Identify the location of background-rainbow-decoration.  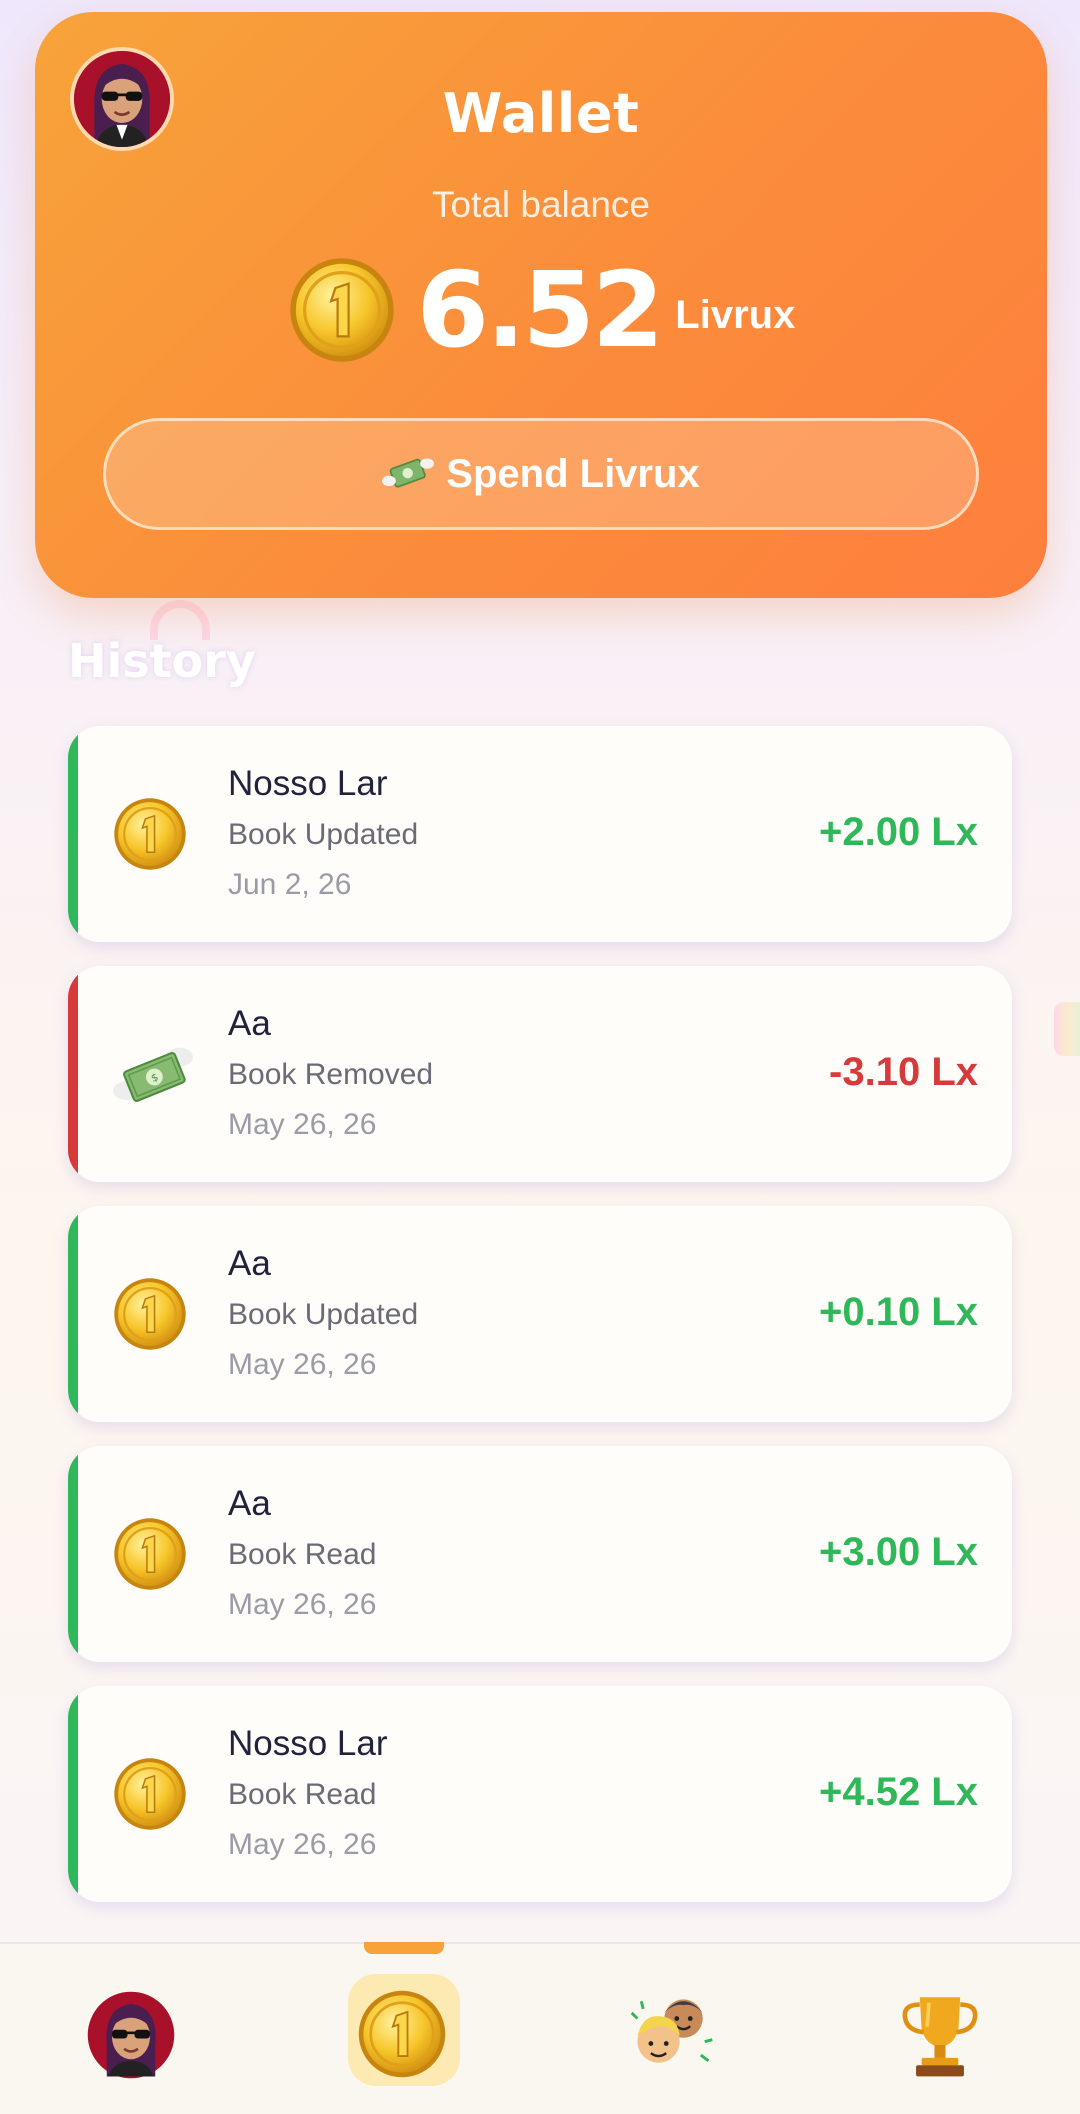
(1067, 1029).